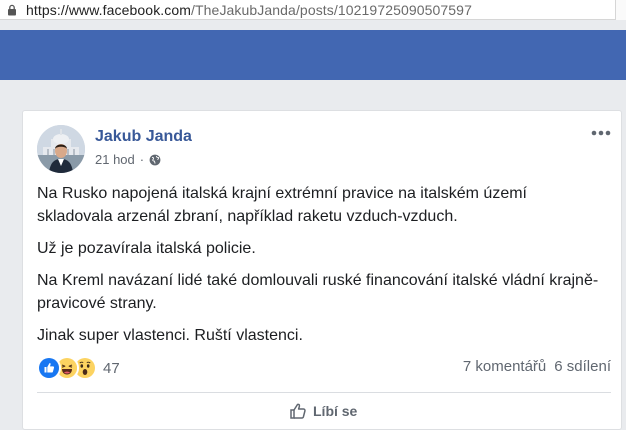  Describe the element at coordinates (582, 366) in the screenshot. I see `shares-count-link: 6 sdílení` at that location.